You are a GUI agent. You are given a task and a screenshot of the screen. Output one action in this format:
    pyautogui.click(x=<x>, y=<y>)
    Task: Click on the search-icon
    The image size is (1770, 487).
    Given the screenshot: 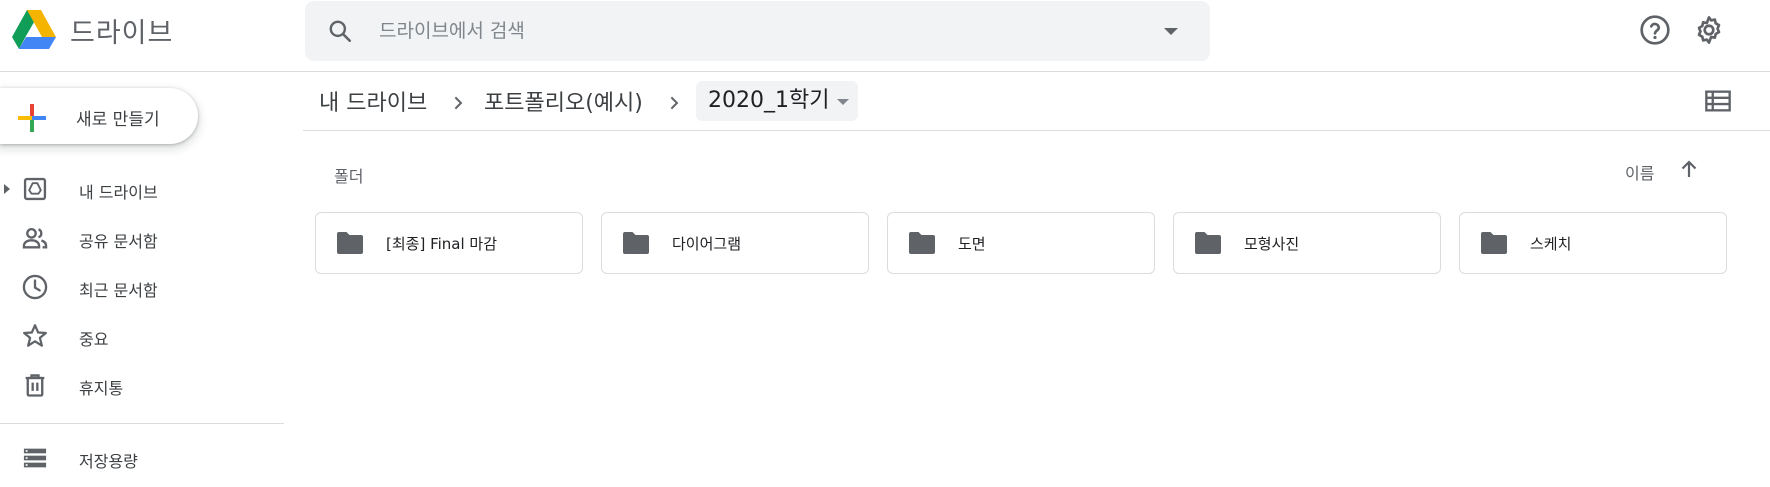 What is the action you would take?
    pyautogui.click(x=340, y=31)
    